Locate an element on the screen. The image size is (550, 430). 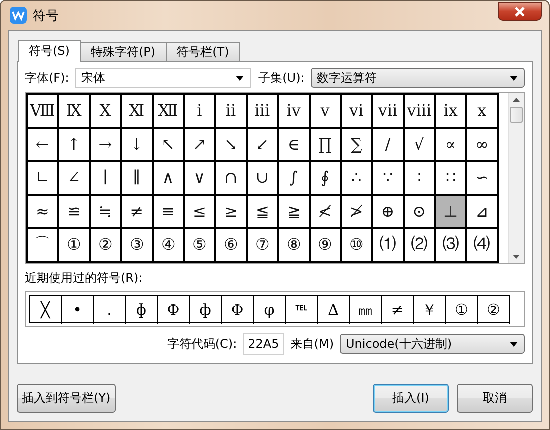
symbol-cell: Ⅺ is located at coordinates (138, 111).